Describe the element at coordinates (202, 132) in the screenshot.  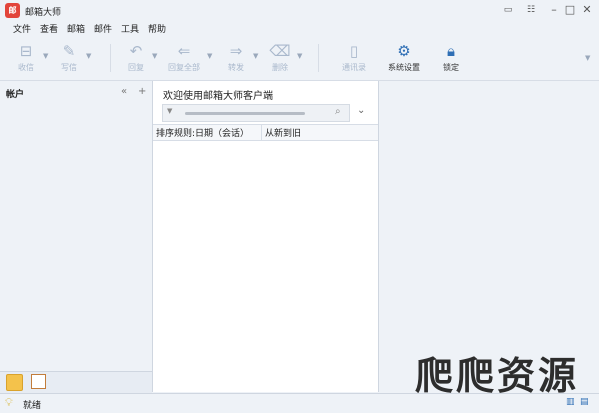
I see `sort-rule-label: 排序规则:日期（会话）` at that location.